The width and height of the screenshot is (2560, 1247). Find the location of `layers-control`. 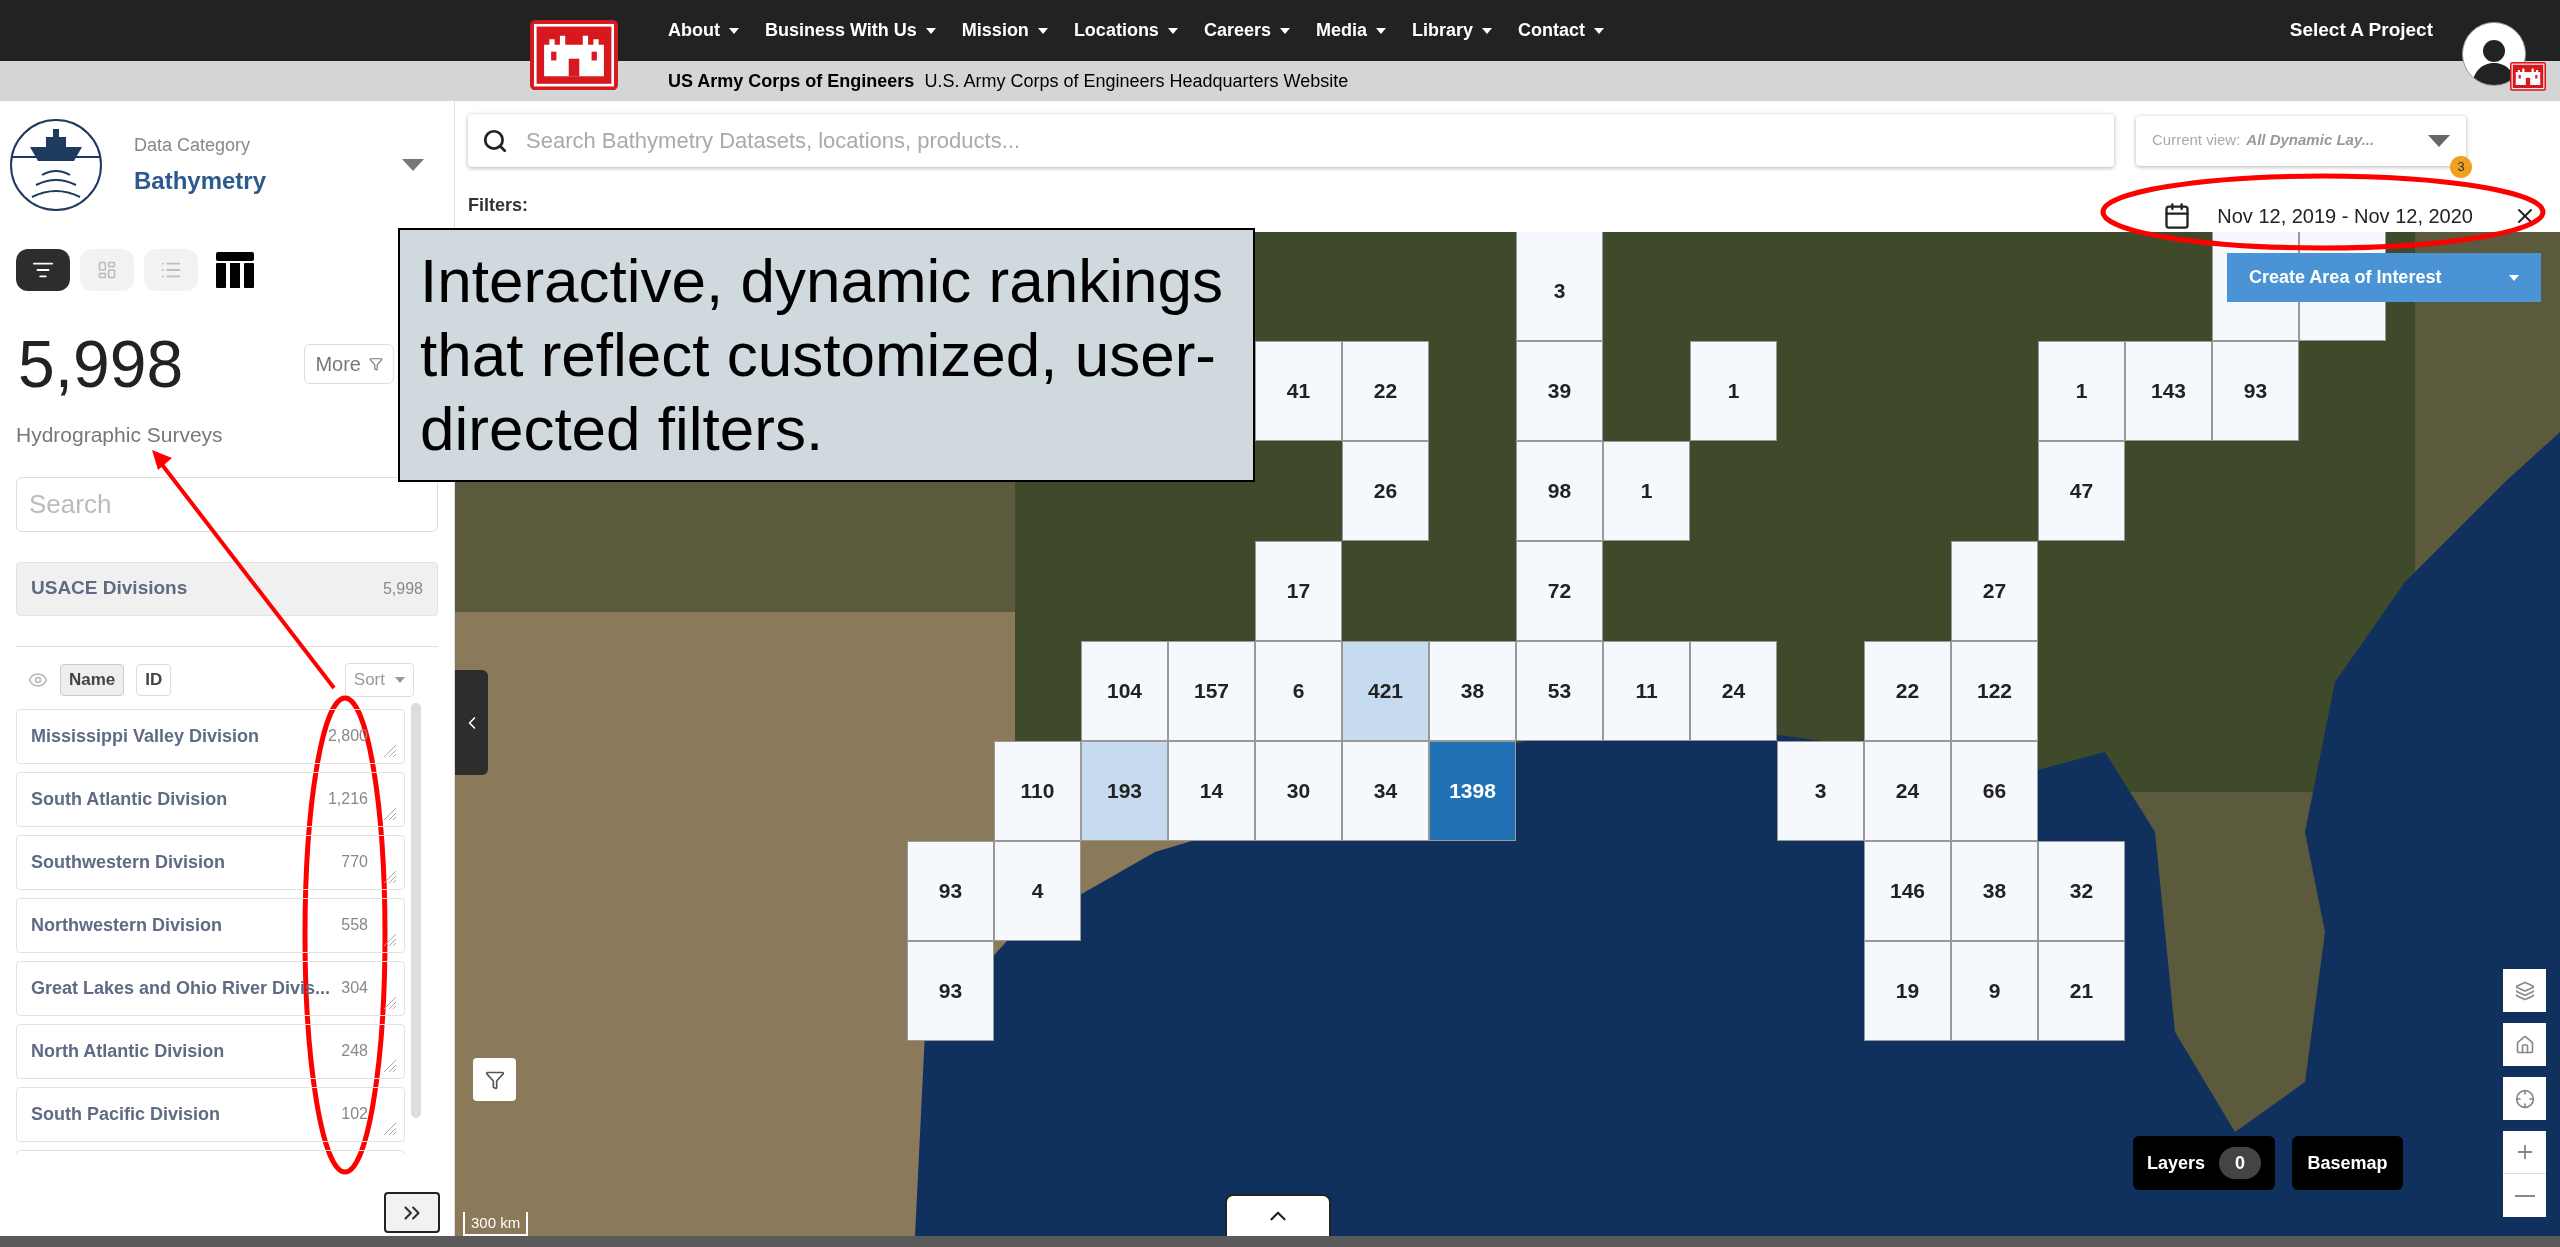

layers-control is located at coordinates (2524, 990).